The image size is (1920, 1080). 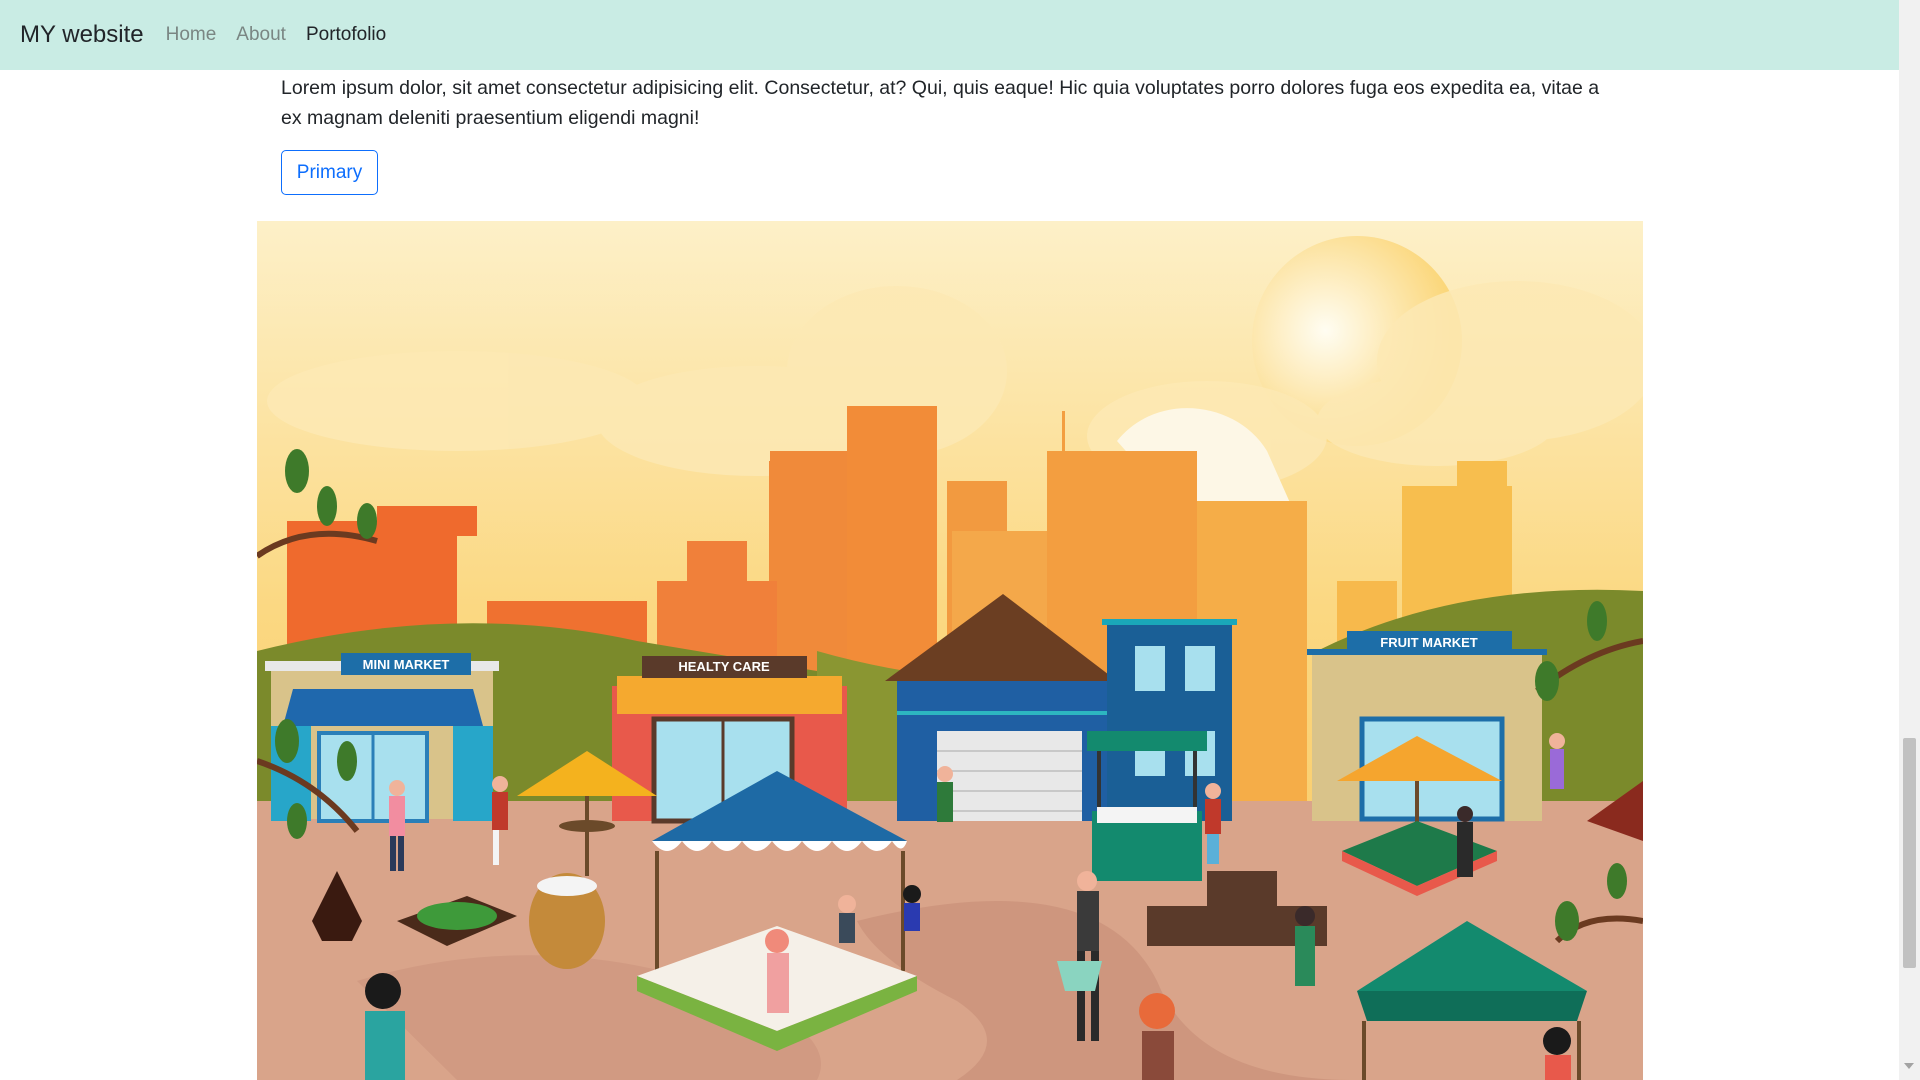 What do you see at coordinates (724, 666) in the screenshot?
I see `healty-care-sign: HEALTY CARE` at bounding box center [724, 666].